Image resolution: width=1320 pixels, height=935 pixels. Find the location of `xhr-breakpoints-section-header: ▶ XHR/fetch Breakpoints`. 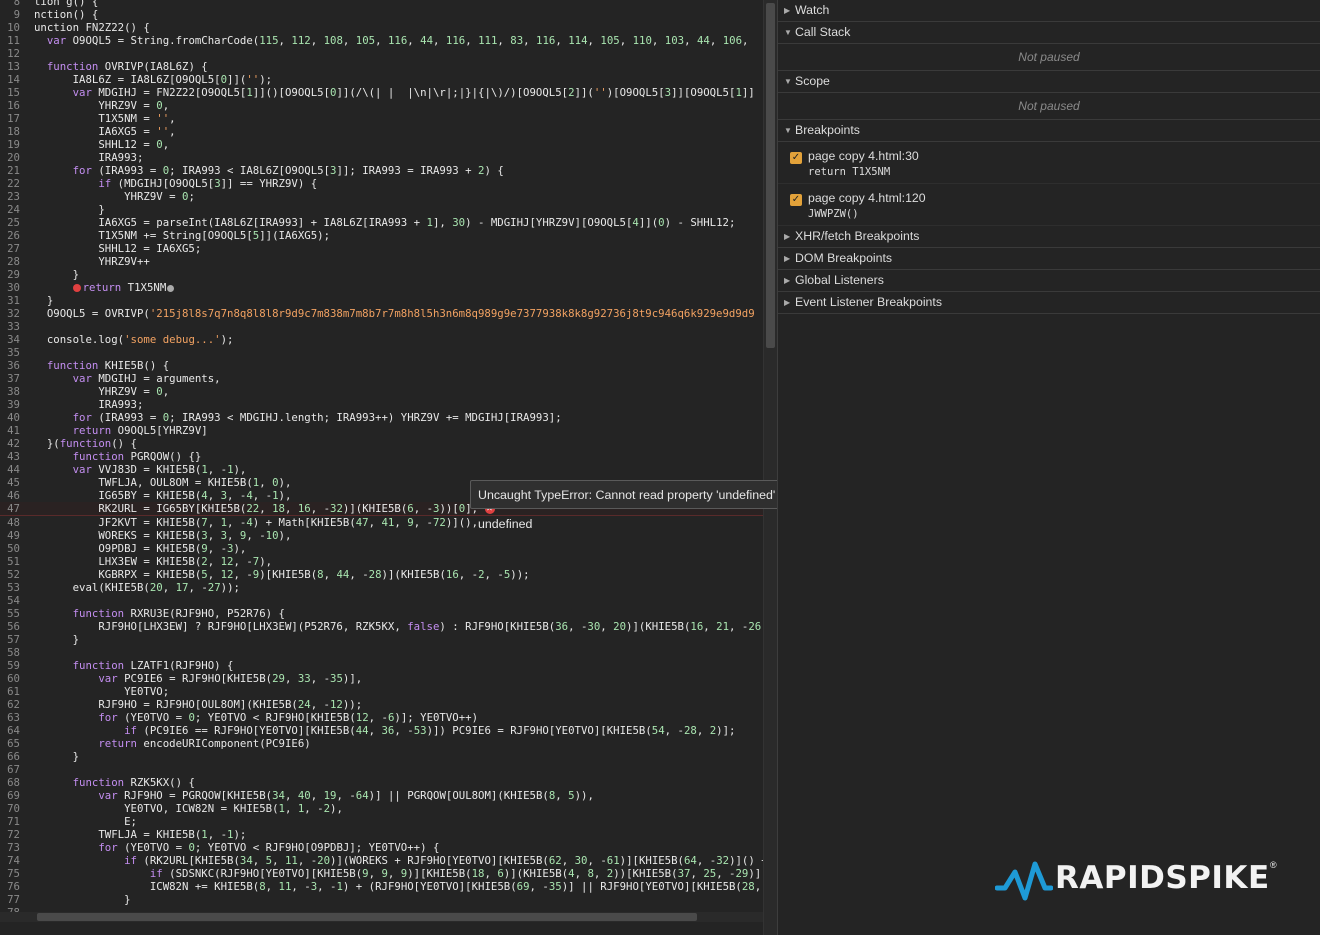

xhr-breakpoints-section-header: ▶ XHR/fetch Breakpoints is located at coordinates (1049, 237).